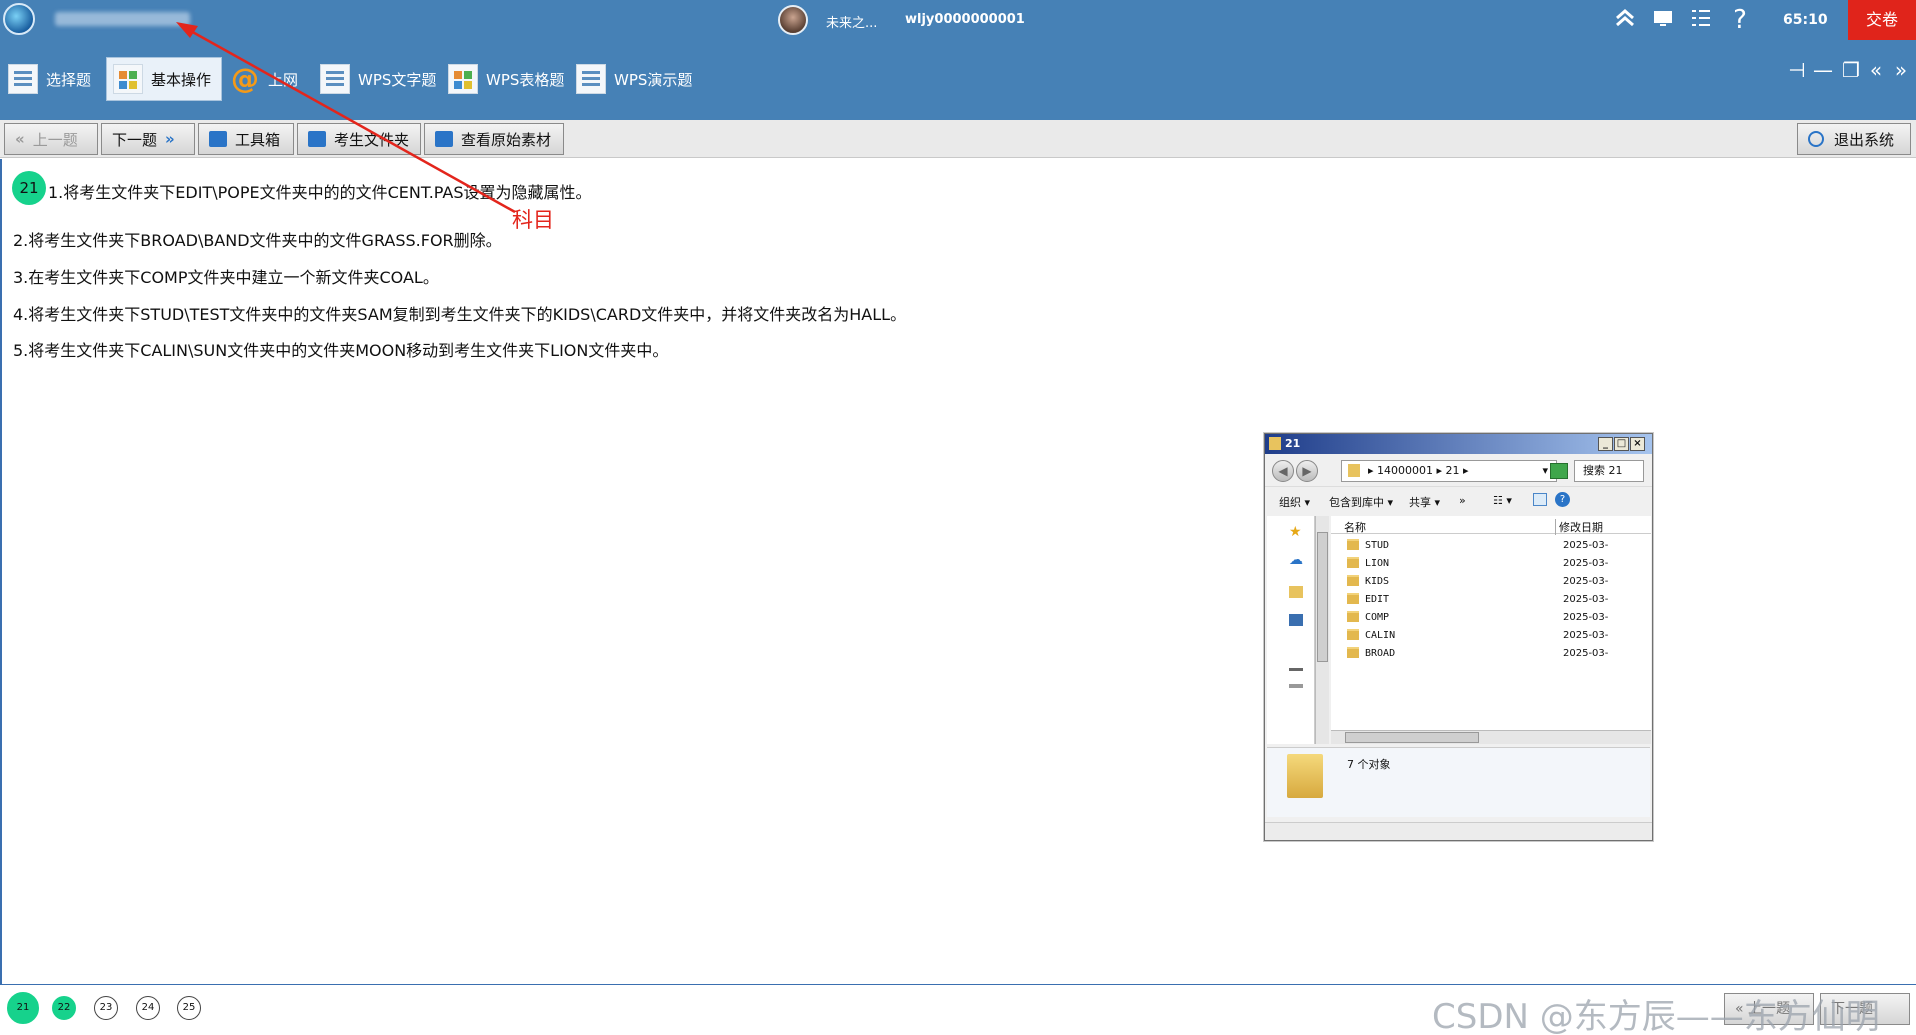 The width and height of the screenshot is (1916, 1035). I want to click on watermark: CSDN @东方辰——东方仙明, so click(1656, 1016).